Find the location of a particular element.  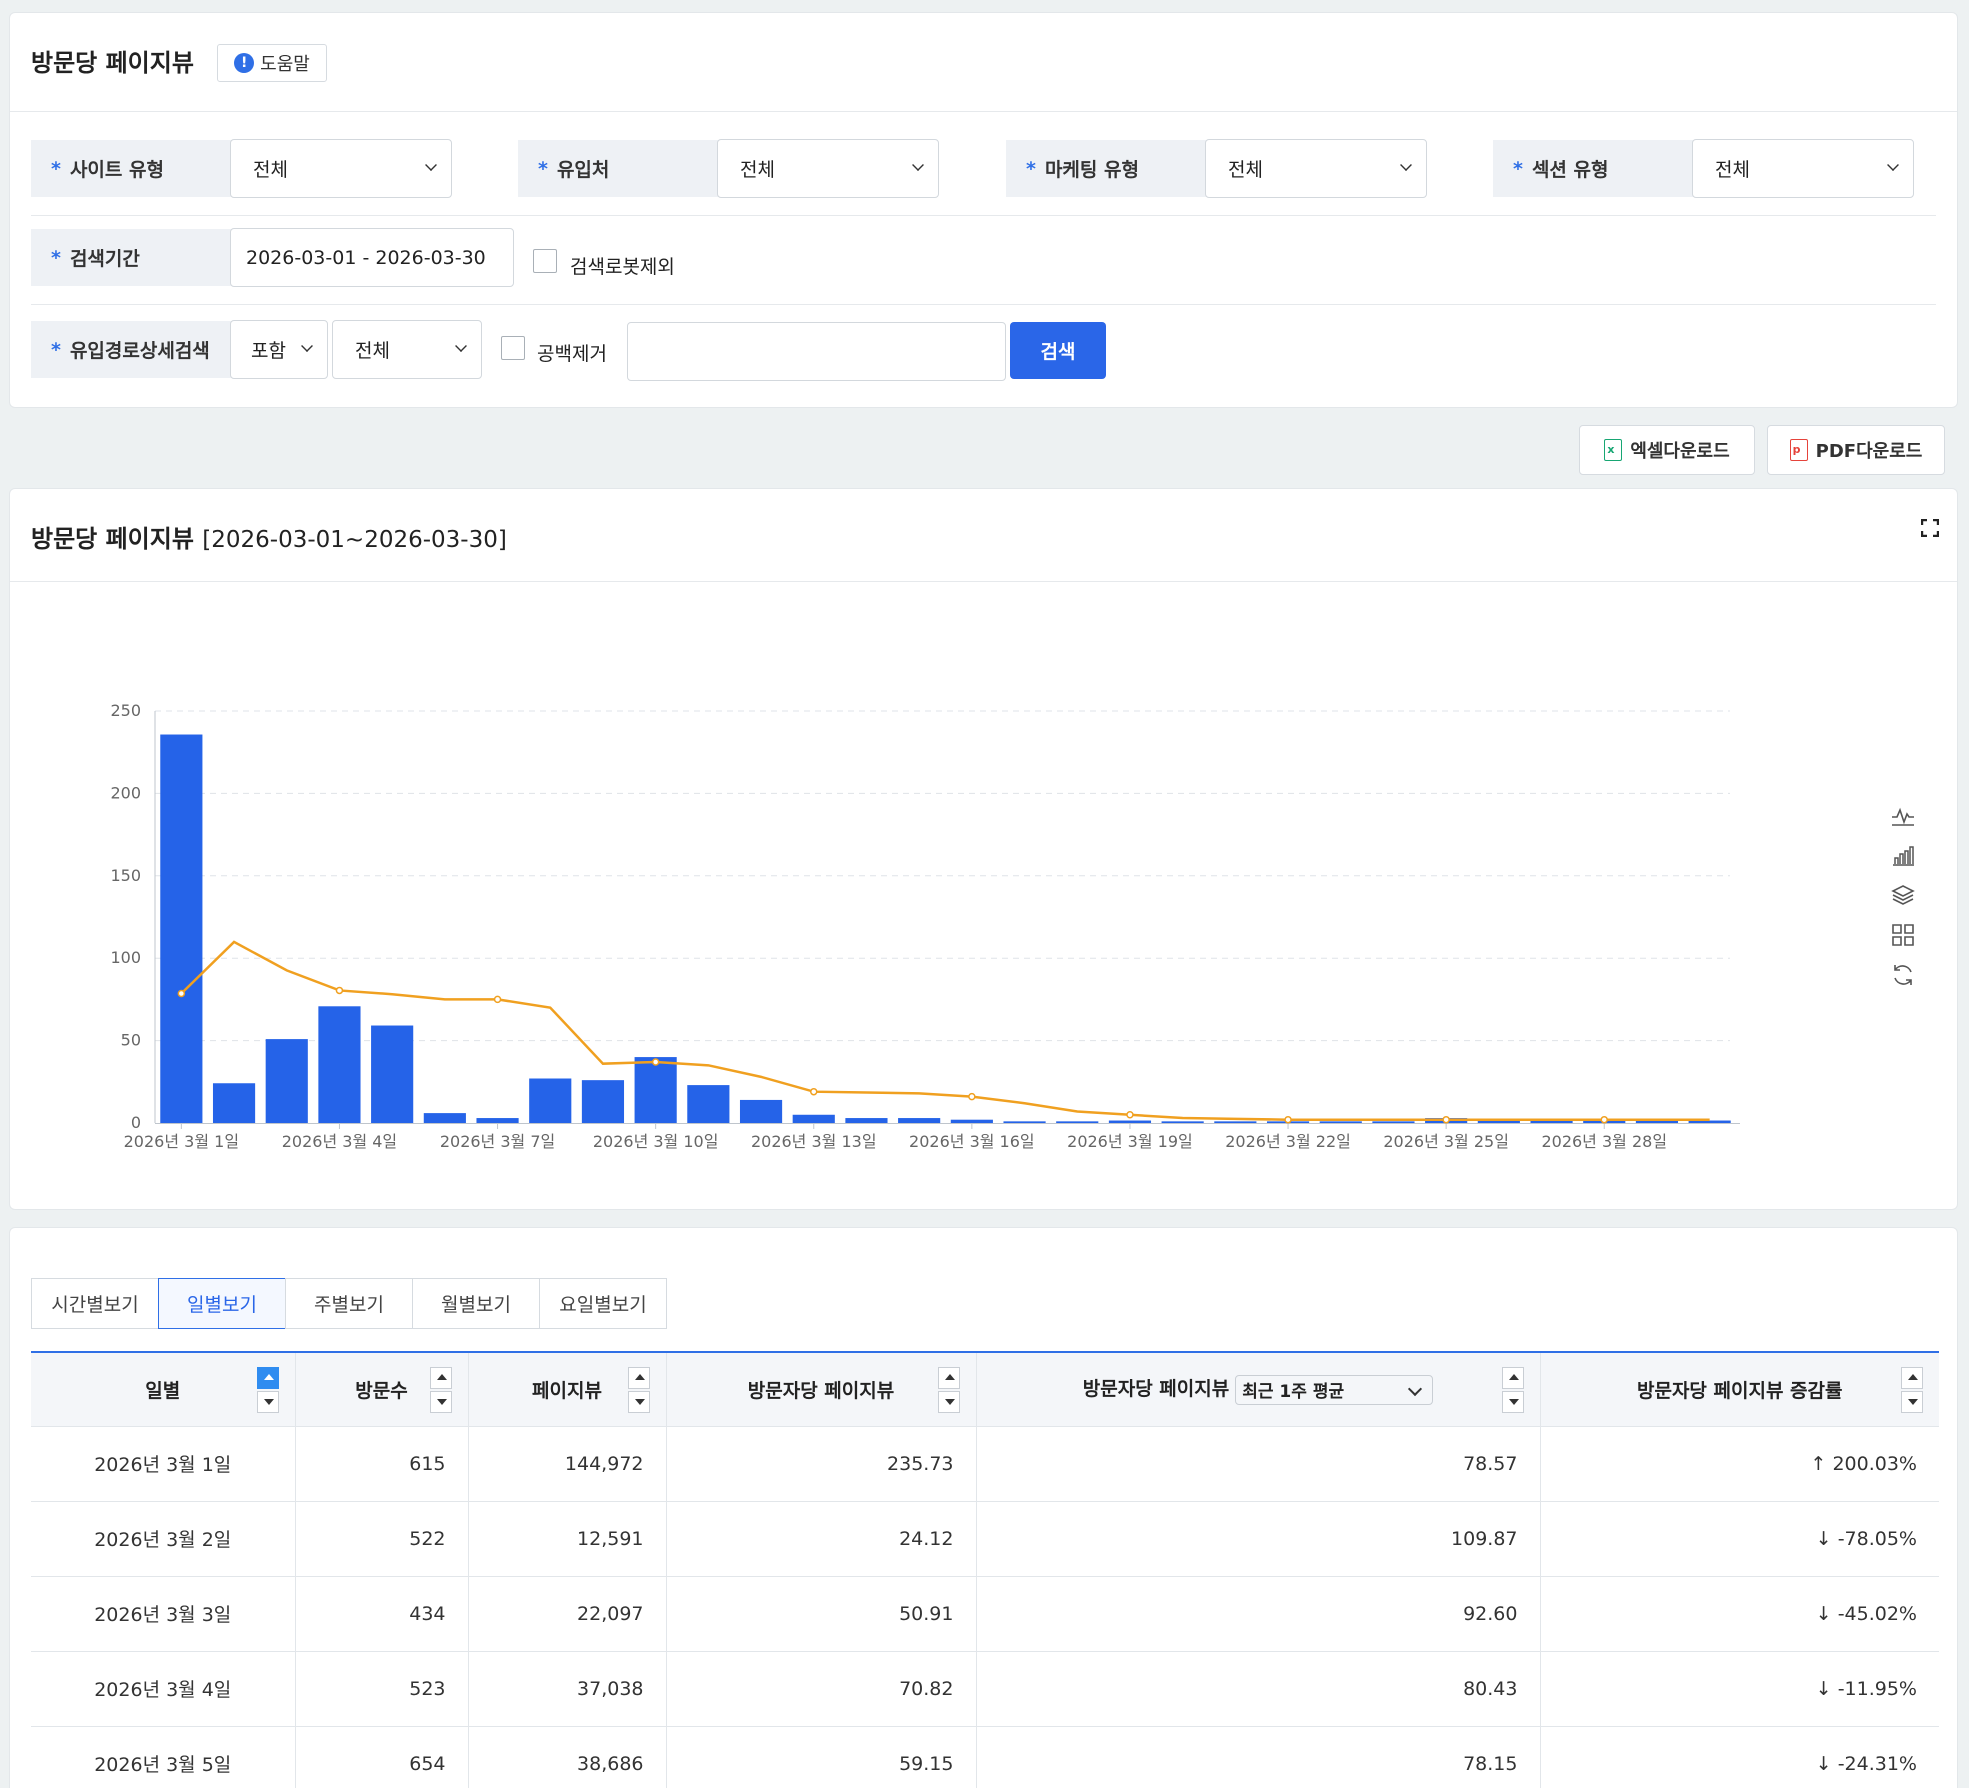

path-scope-select: 전체 is located at coordinates (407, 349).